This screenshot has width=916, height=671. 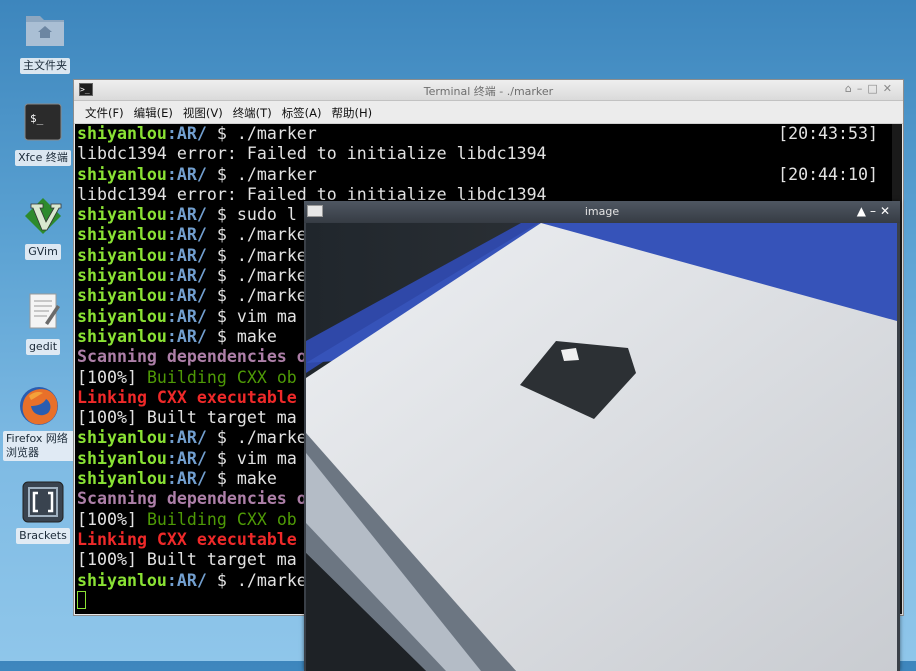 I want to click on window-controls: ⌂–□✕, so click(x=871, y=88).